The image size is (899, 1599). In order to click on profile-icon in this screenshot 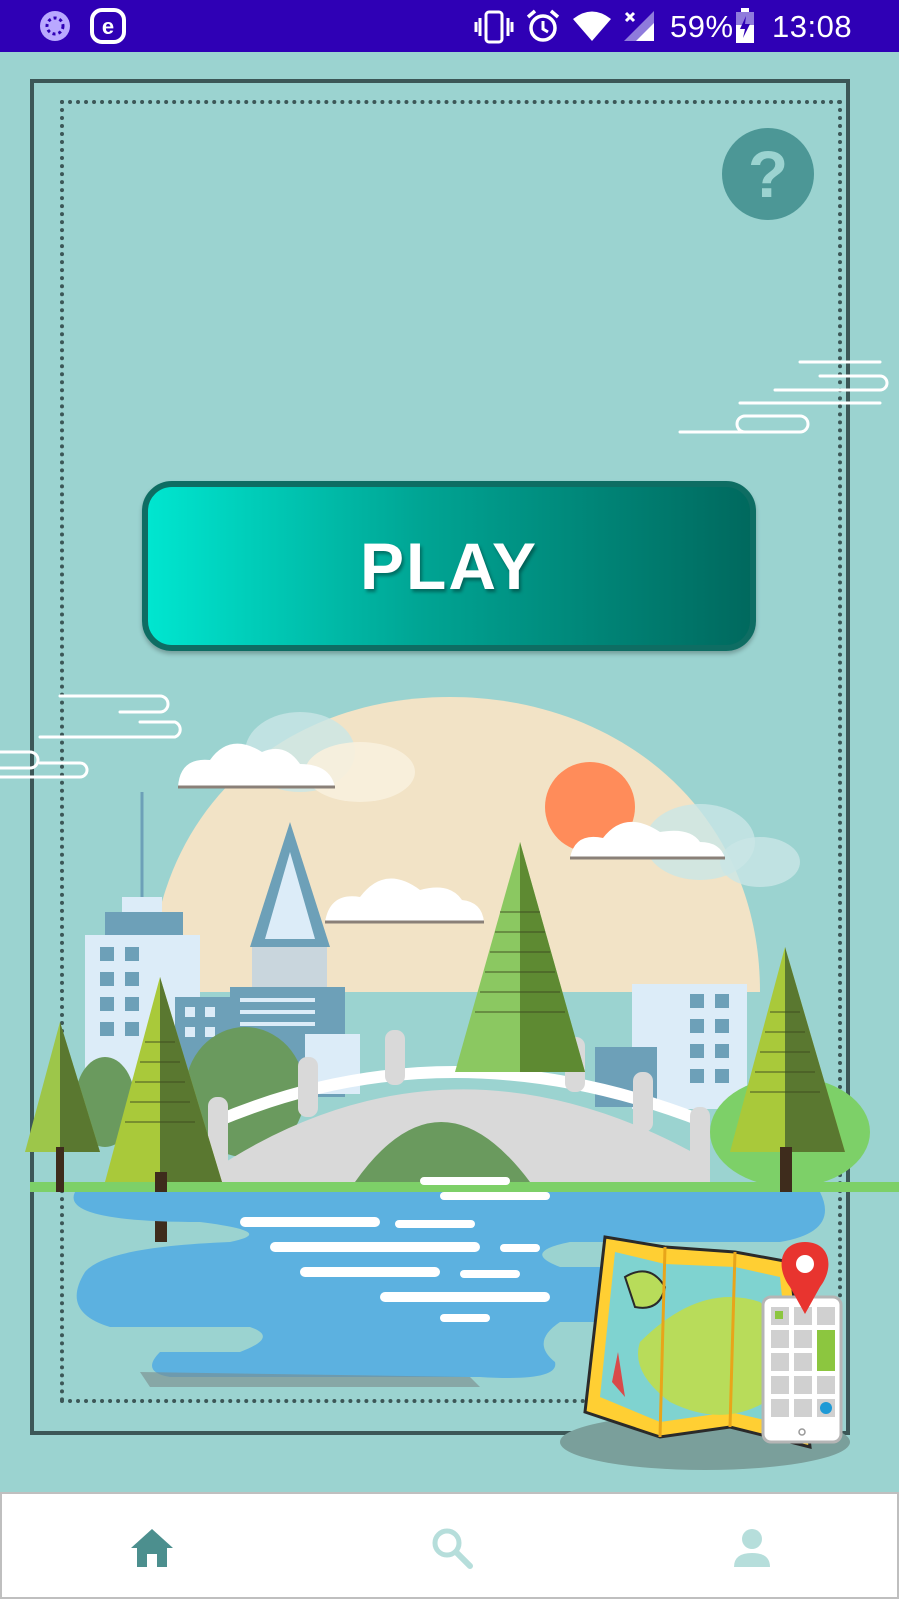, I will do `click(752, 1548)`.